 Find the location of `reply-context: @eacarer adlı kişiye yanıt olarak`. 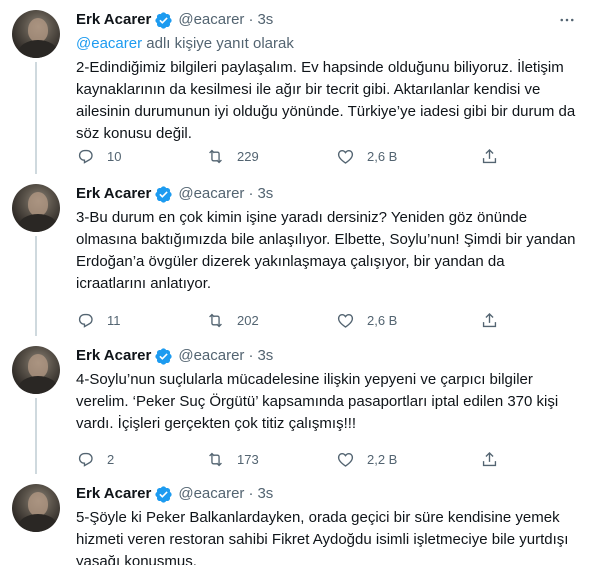

reply-context: @eacarer adlı kişiye yanıt olarak is located at coordinates (329, 44).